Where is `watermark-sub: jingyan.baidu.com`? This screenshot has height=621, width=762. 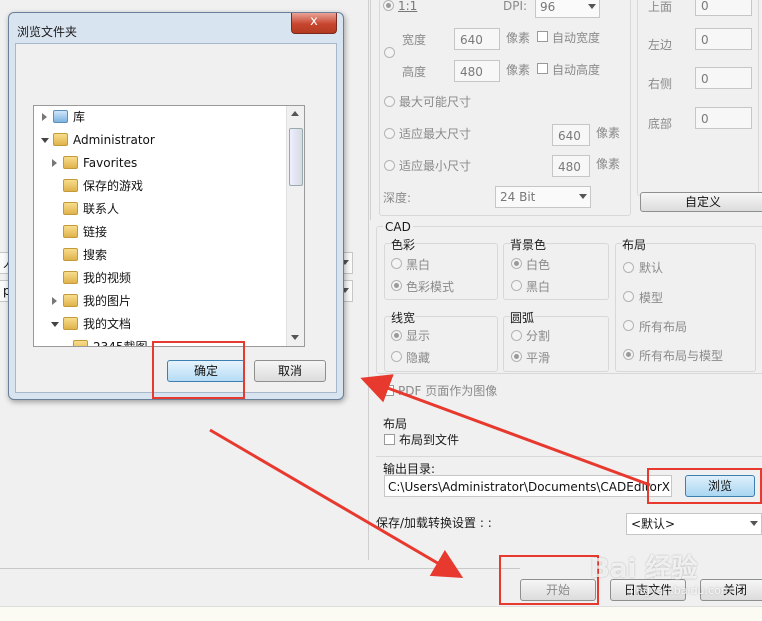
watermark-sub: jingyan.baidu.com is located at coordinates (681, 590).